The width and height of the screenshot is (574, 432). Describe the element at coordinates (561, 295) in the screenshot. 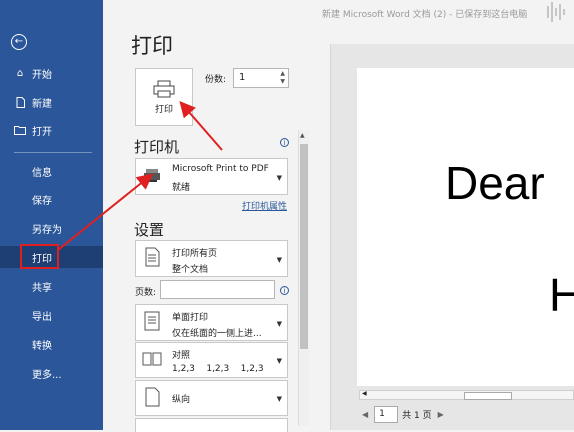

I see `preview-text-line2: H` at that location.